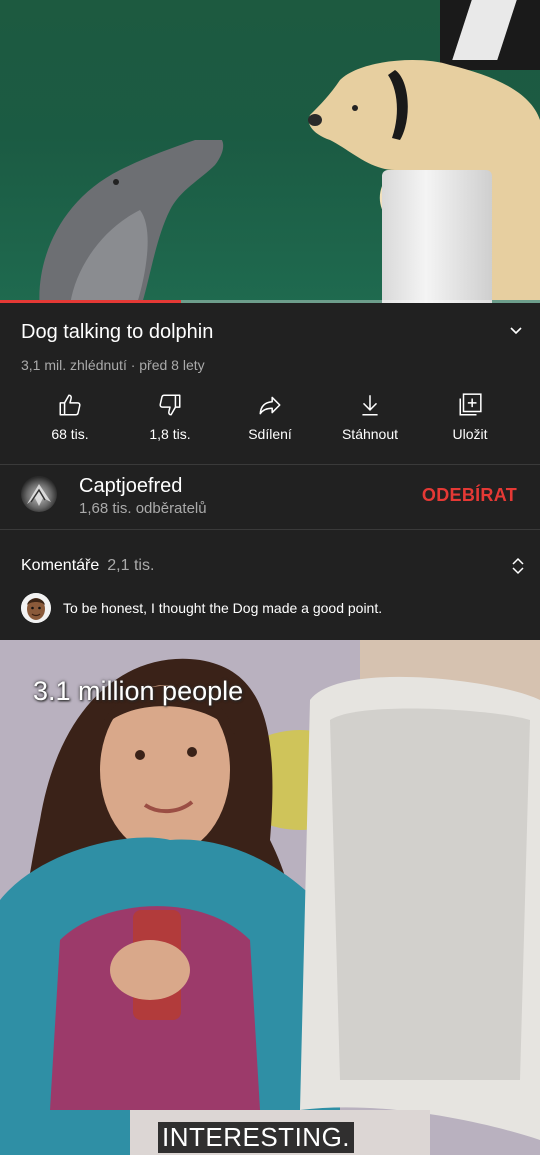 The height and width of the screenshot is (1155, 540). Describe the element at coordinates (370, 434) in the screenshot. I see `download-label: Stáhnout` at that location.